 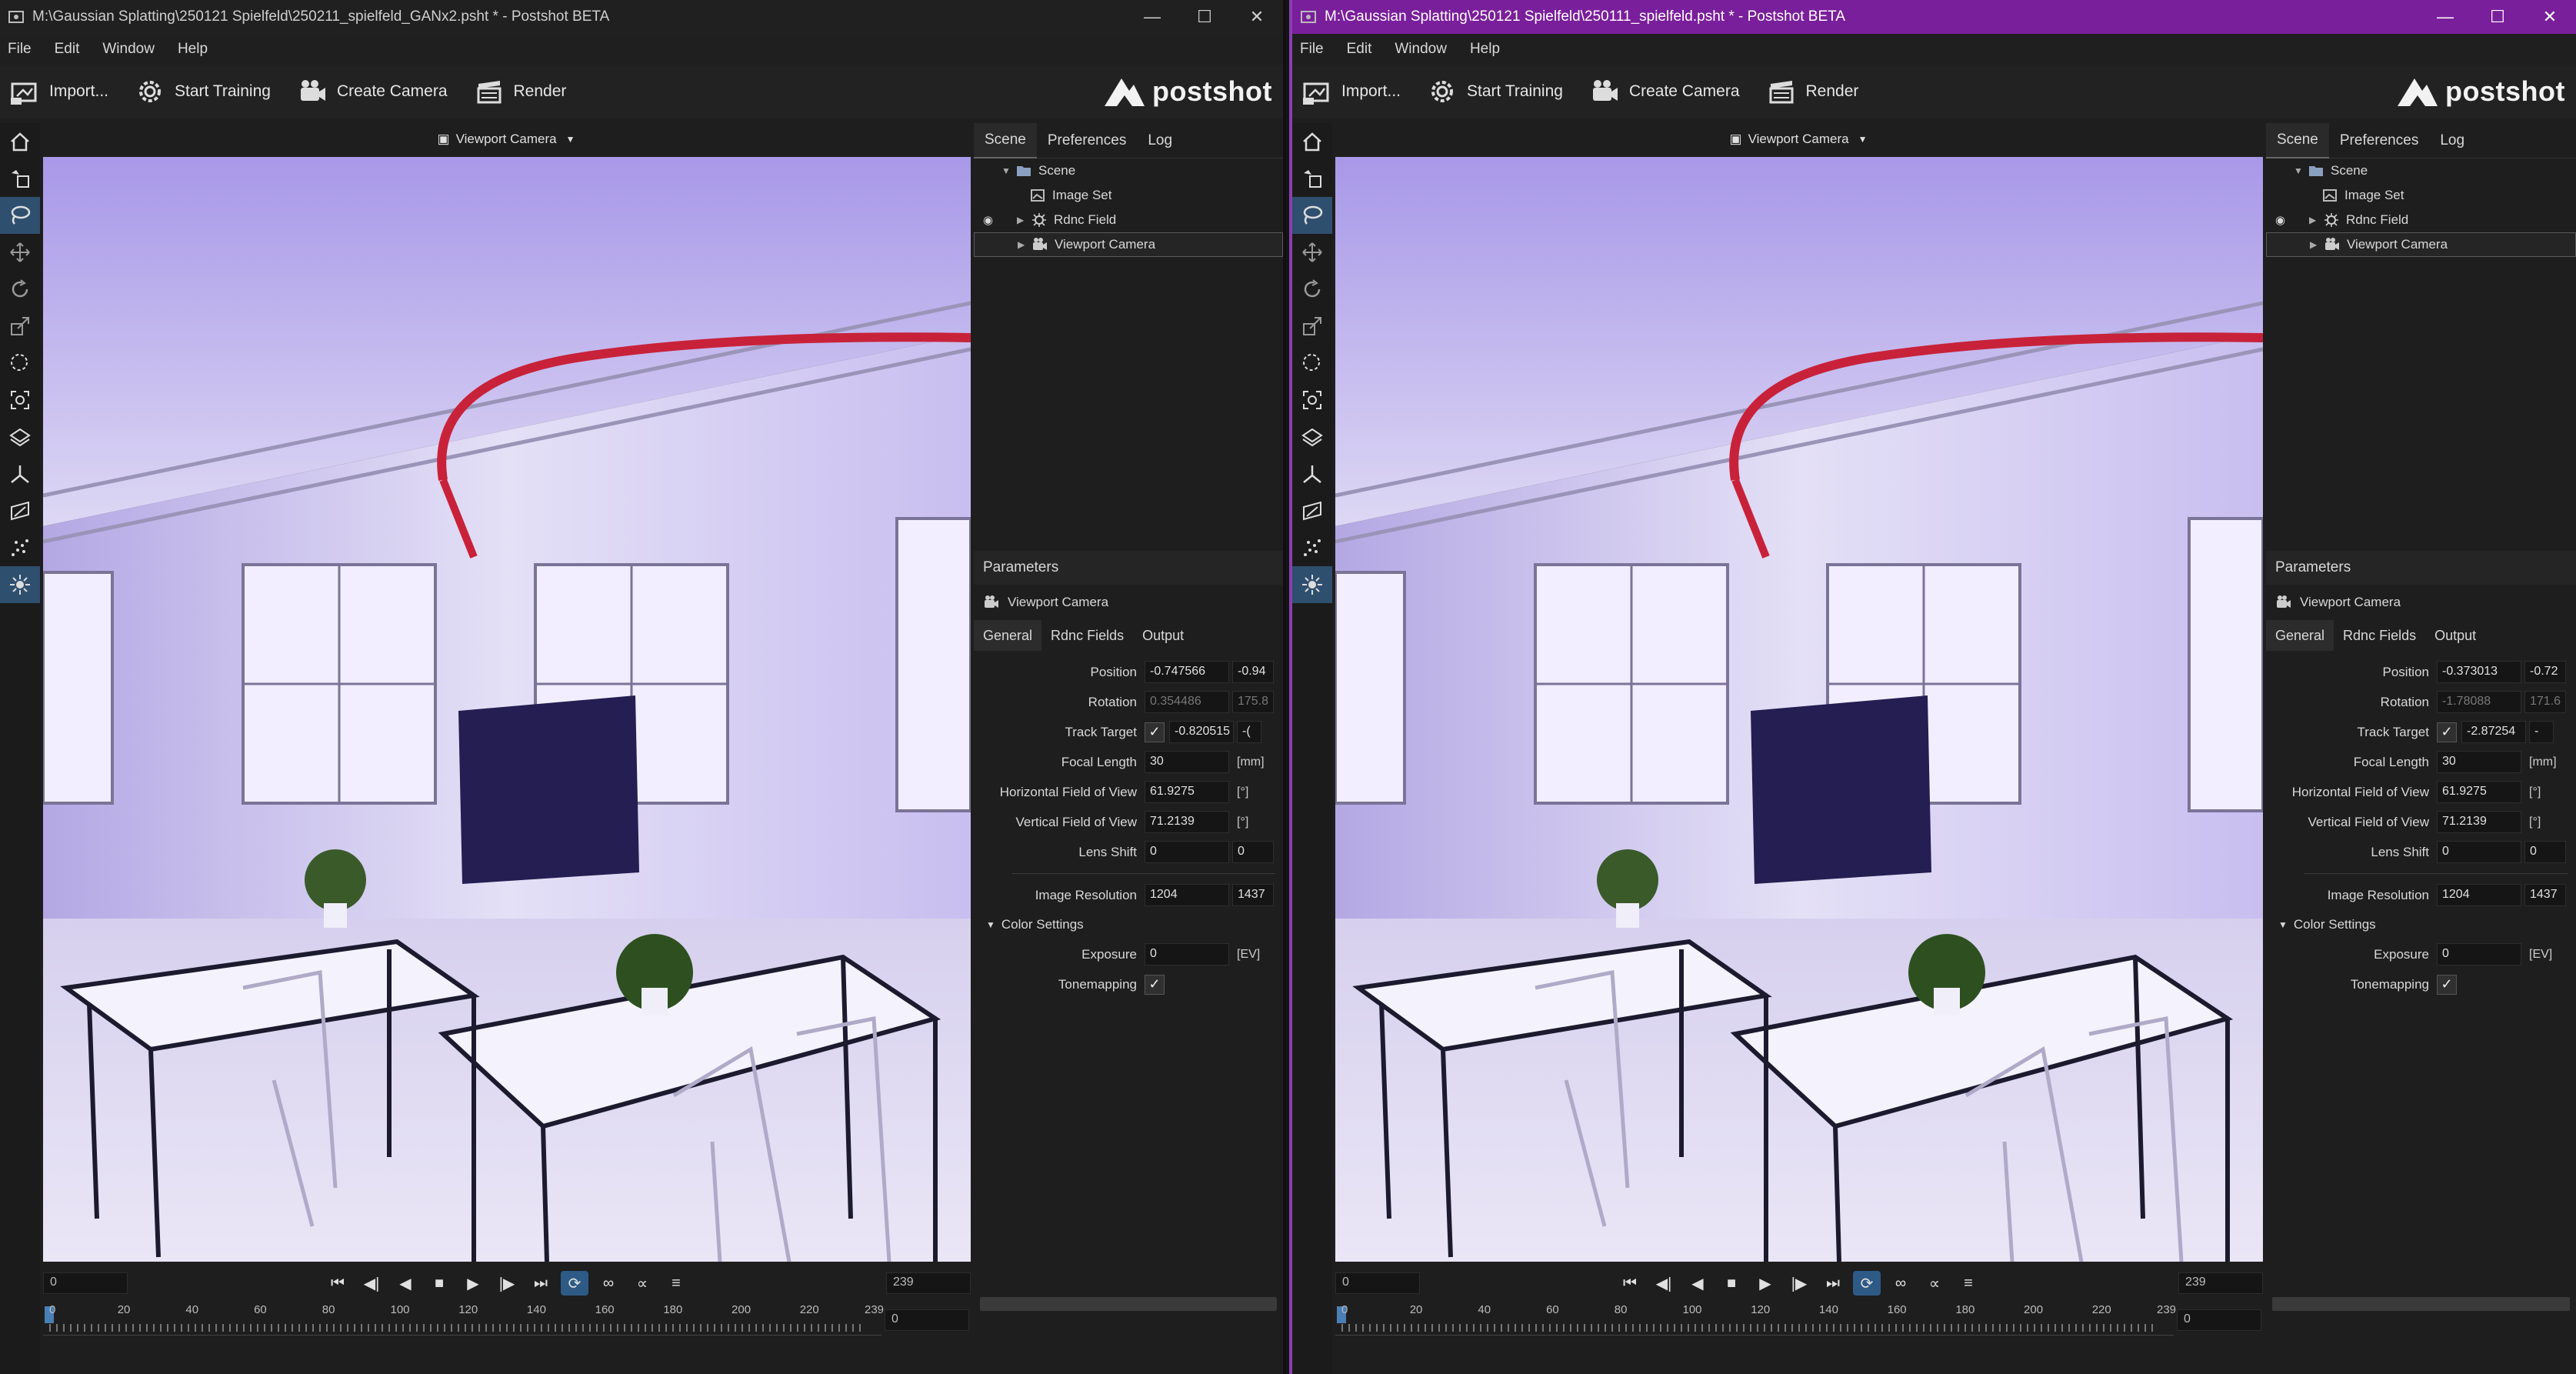 What do you see at coordinates (2493, 732) in the screenshot?
I see `track-target-x-input: -2.87254` at bounding box center [2493, 732].